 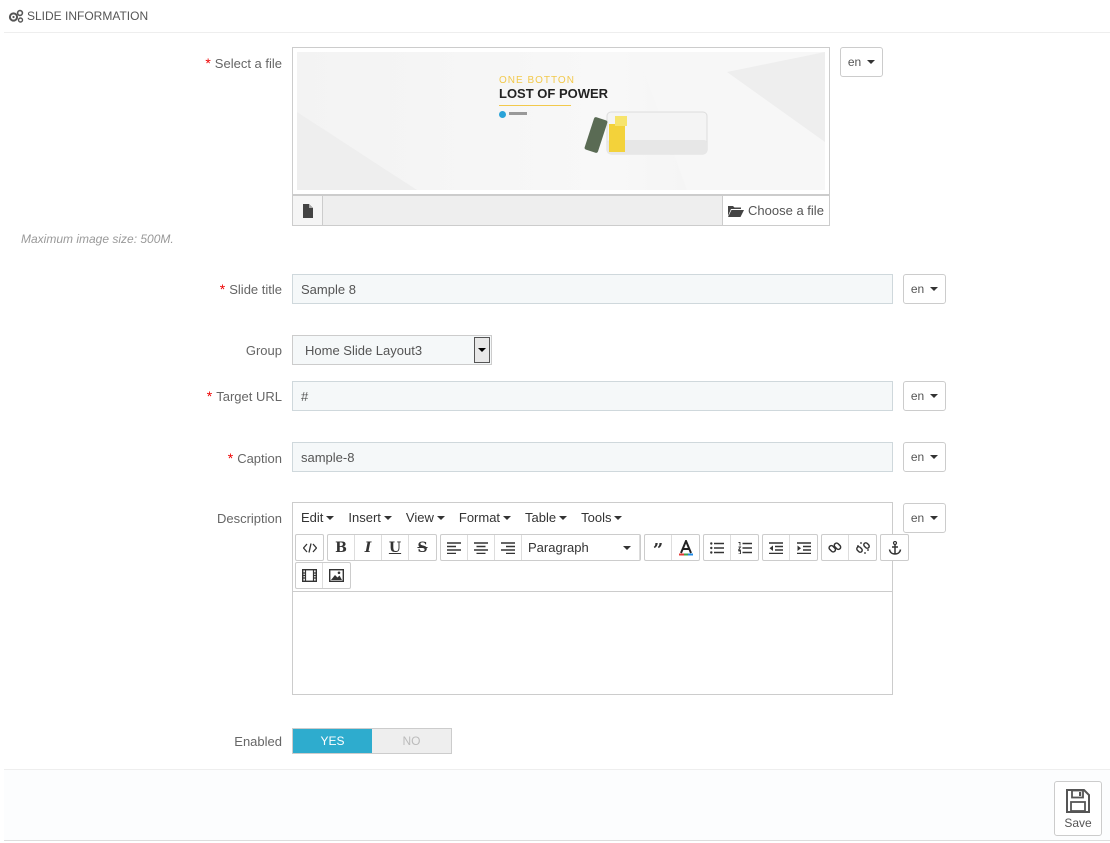 What do you see at coordinates (924, 289) in the screenshot?
I see `slide-title-lang-dropdown: en` at bounding box center [924, 289].